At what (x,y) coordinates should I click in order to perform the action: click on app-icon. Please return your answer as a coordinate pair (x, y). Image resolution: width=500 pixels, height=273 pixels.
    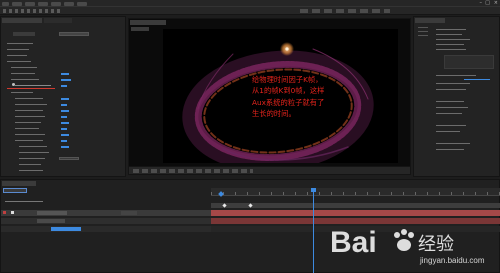
    Looking at the image, I should click on (5, 3).